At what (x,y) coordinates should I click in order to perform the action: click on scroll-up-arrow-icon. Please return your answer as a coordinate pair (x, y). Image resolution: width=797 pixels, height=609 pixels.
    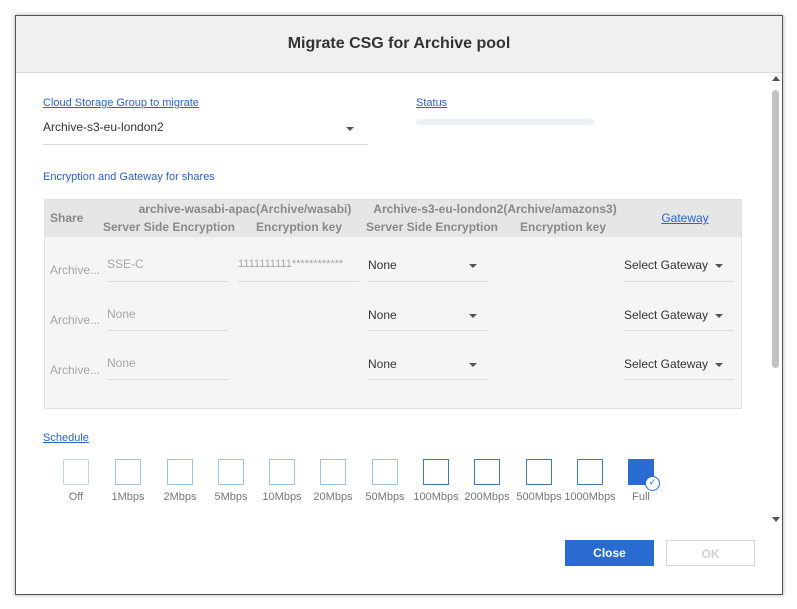
    Looking at the image, I should click on (776, 78).